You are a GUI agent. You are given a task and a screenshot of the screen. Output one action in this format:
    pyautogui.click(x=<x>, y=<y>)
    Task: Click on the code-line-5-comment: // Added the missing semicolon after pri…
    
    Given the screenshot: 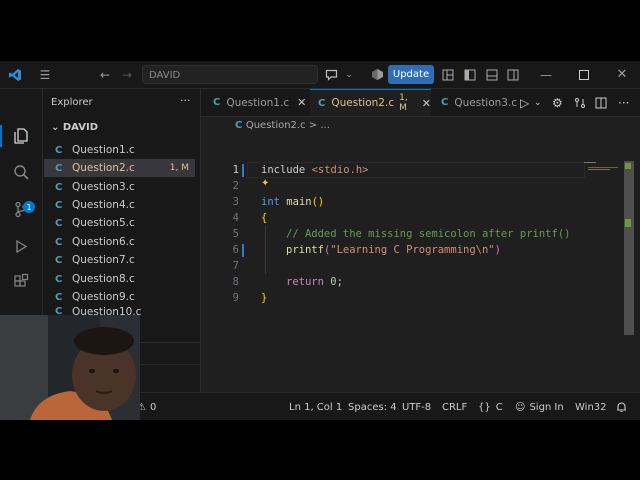 What is the action you would take?
    pyautogui.click(x=428, y=234)
    